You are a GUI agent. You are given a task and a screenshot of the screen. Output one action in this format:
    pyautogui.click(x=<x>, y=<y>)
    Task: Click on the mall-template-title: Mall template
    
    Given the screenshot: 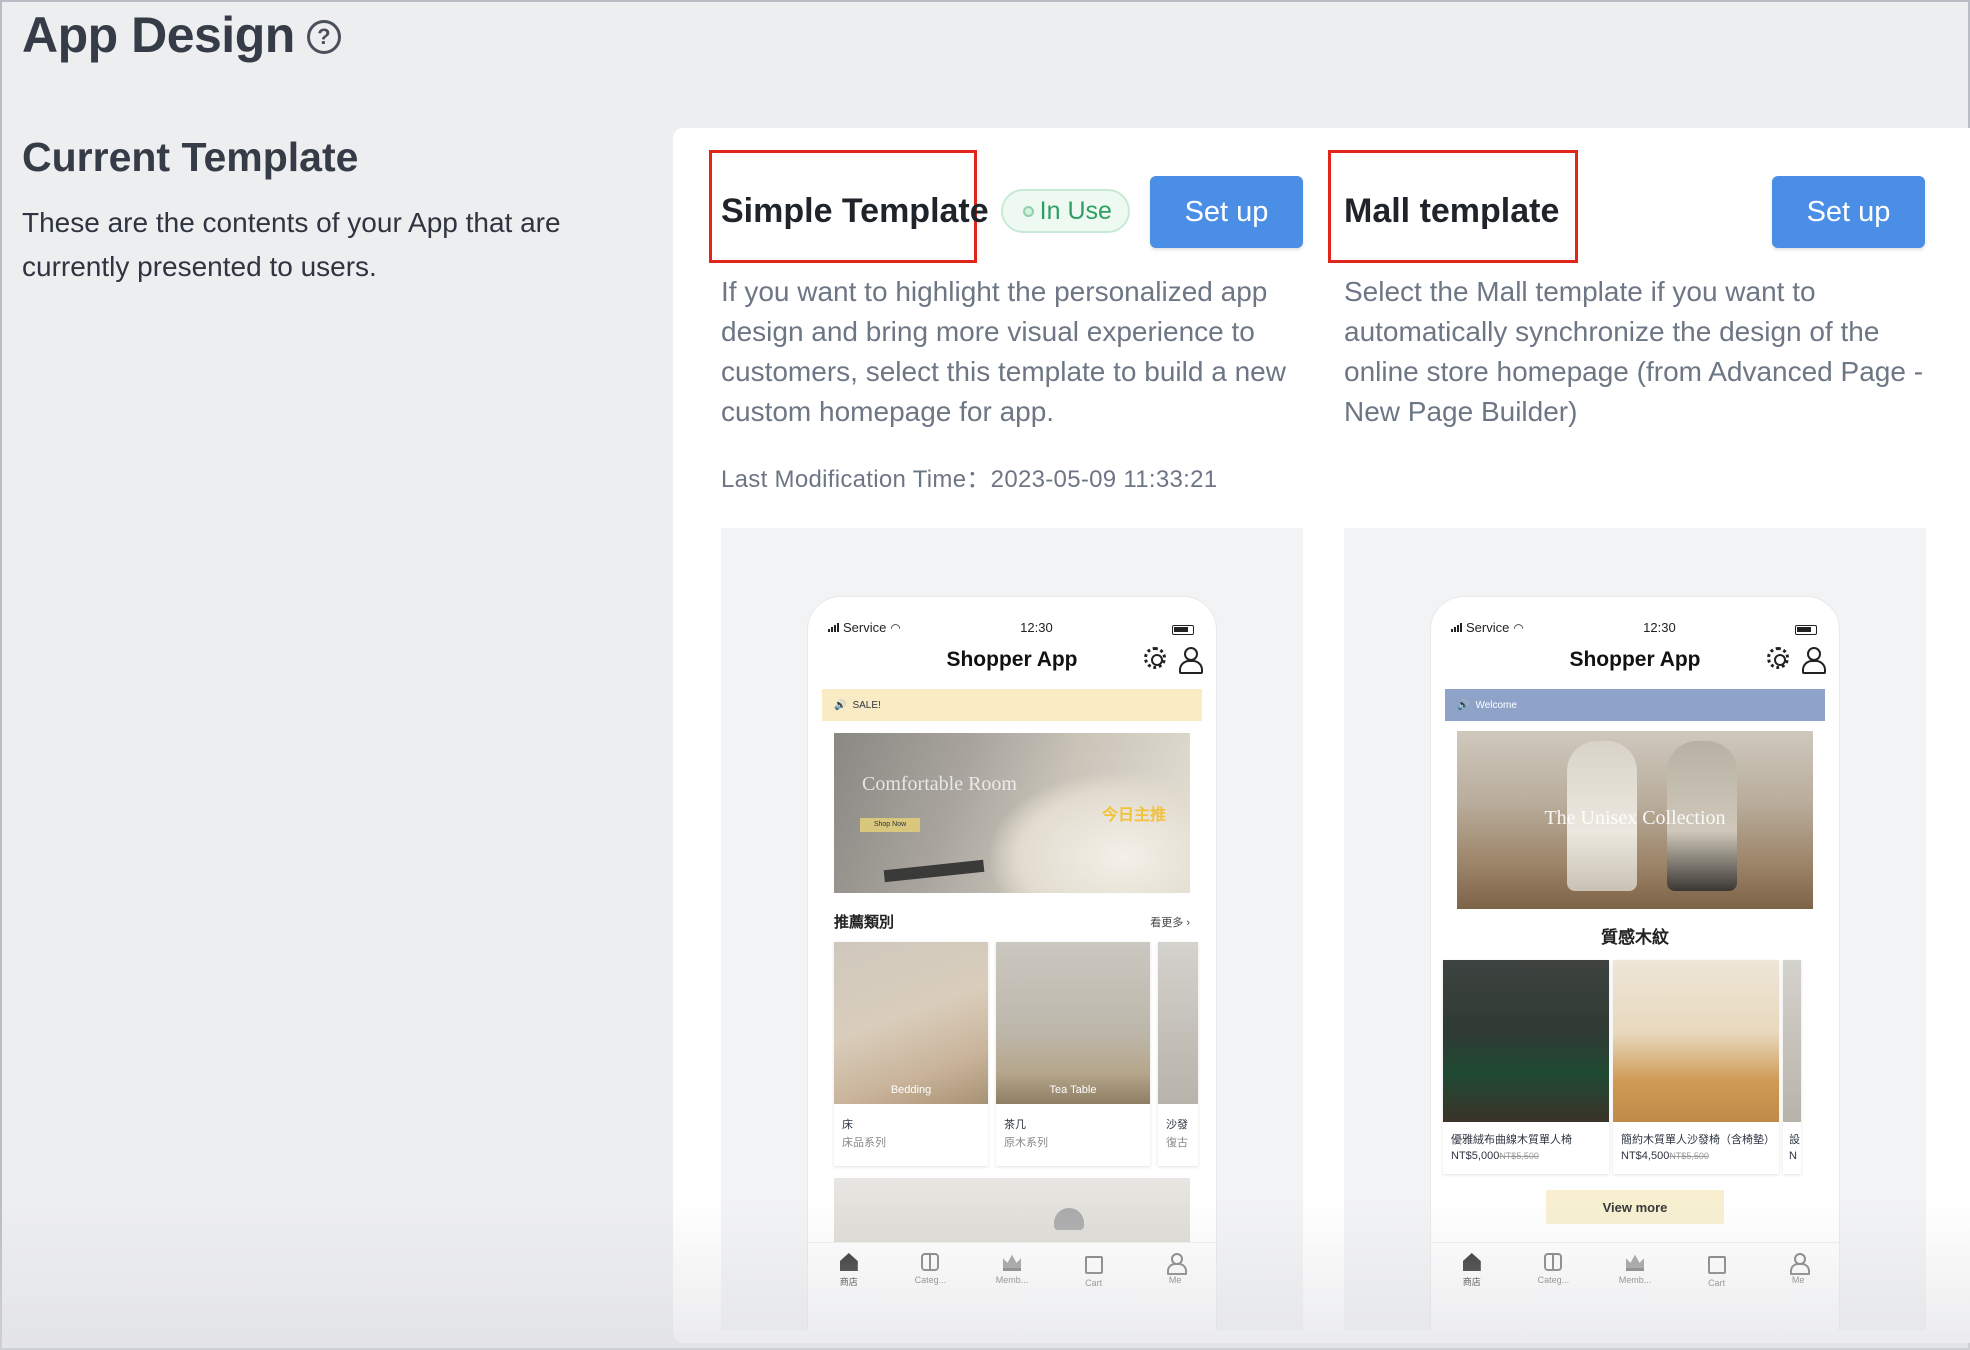 What is the action you would take?
    pyautogui.click(x=1452, y=210)
    